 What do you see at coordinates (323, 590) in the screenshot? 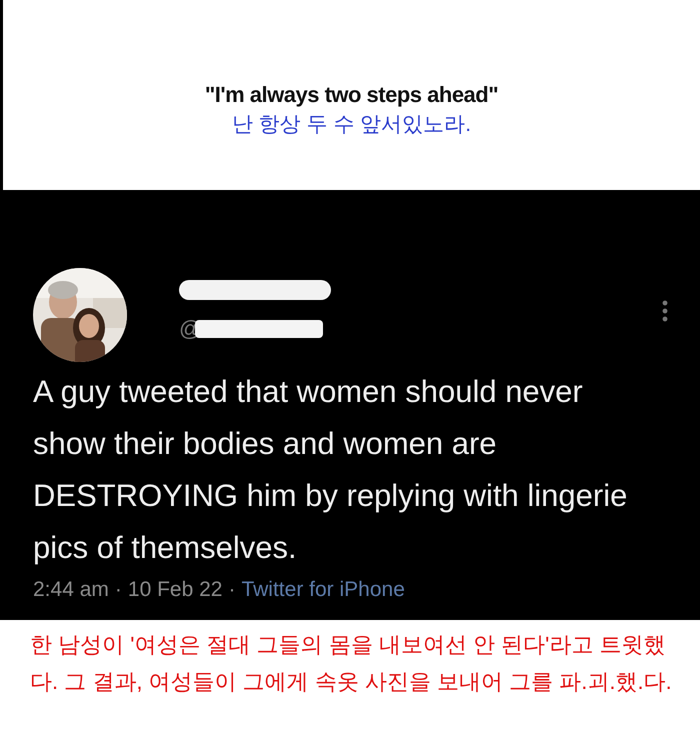
I see `source-link: Twitter for iPhone` at bounding box center [323, 590].